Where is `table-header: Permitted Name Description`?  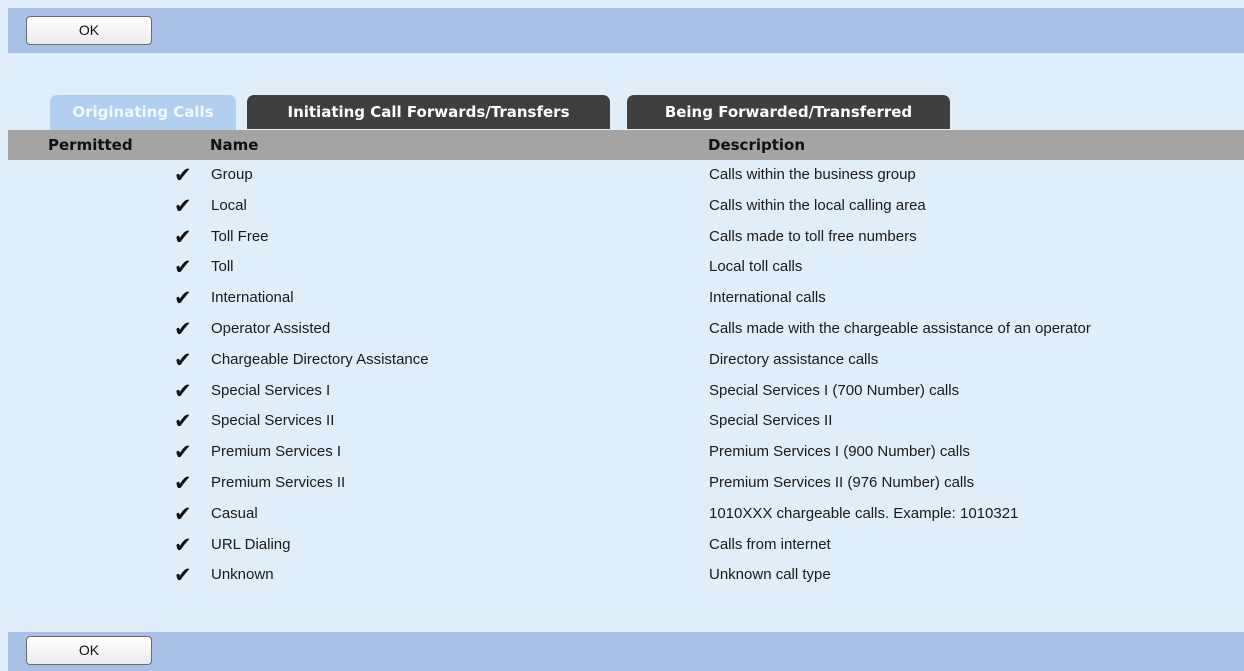
table-header: Permitted Name Description is located at coordinates (626, 145).